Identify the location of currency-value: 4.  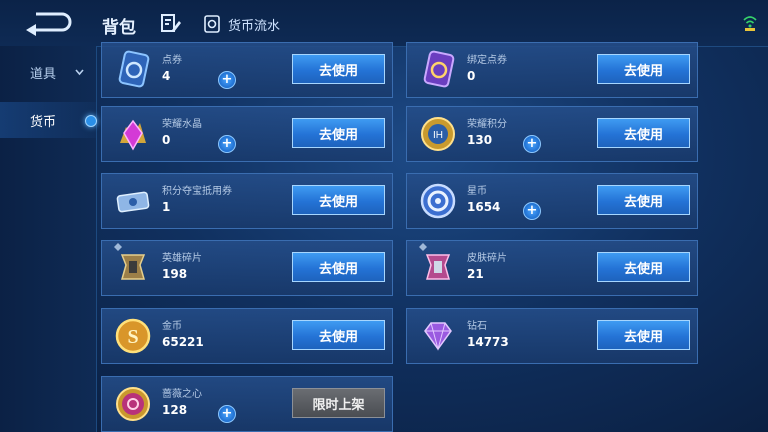
(166, 76).